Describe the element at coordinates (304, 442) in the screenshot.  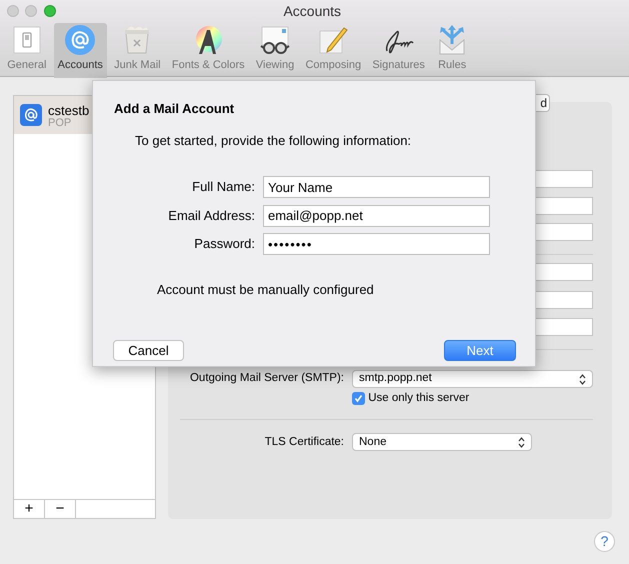
I see `tls-certificate-label: TLS Certificate:` at that location.